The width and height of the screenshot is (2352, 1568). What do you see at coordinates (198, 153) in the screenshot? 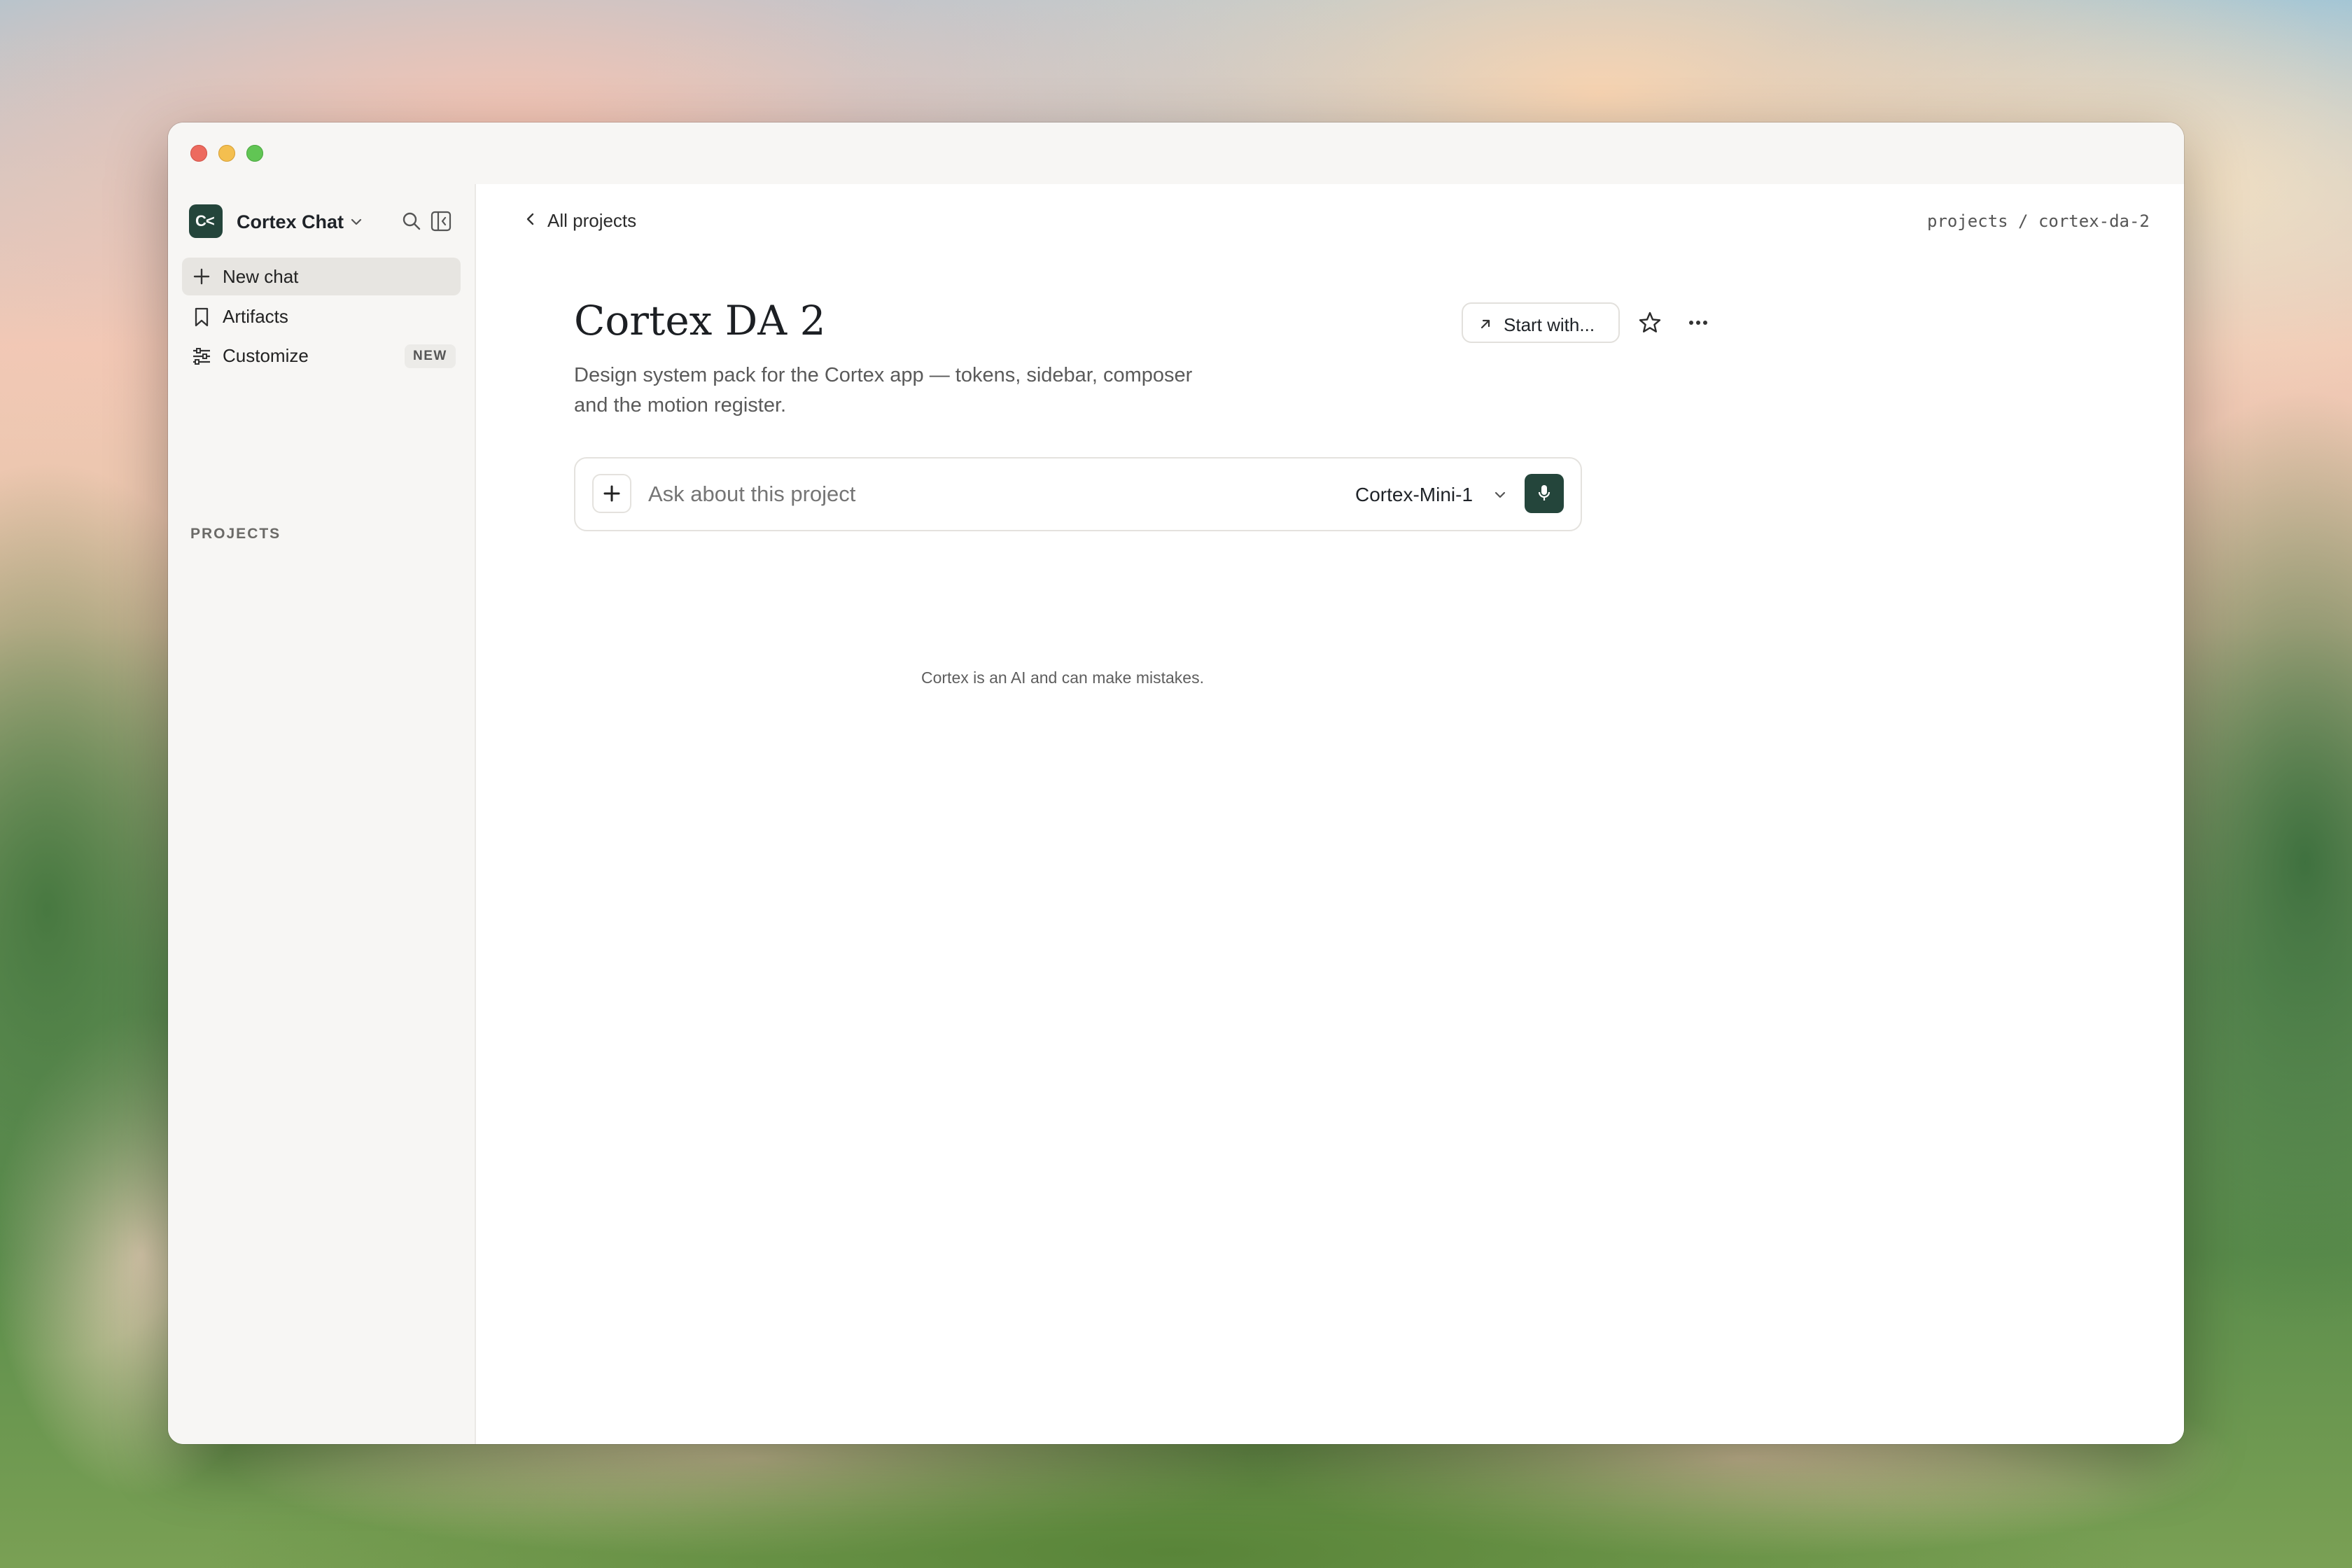
I see `close-window-button` at bounding box center [198, 153].